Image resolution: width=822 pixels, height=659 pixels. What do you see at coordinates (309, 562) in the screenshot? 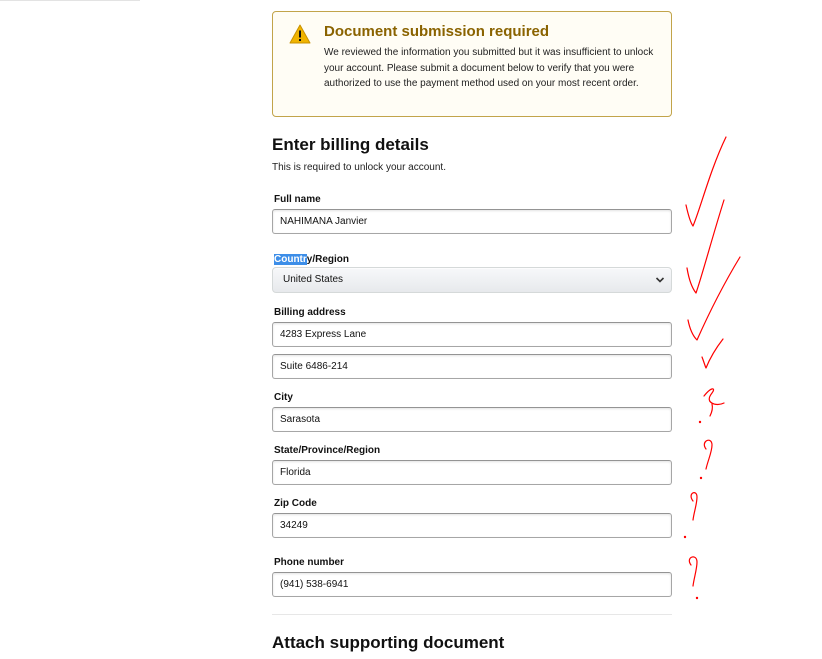
I see `phone-label: Phone number` at bounding box center [309, 562].